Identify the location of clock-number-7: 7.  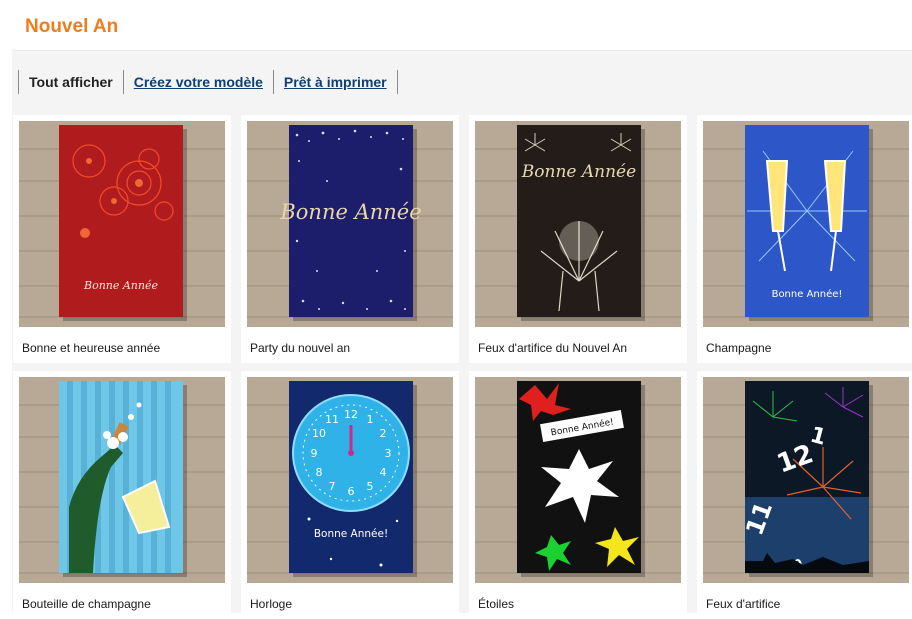
(332, 486).